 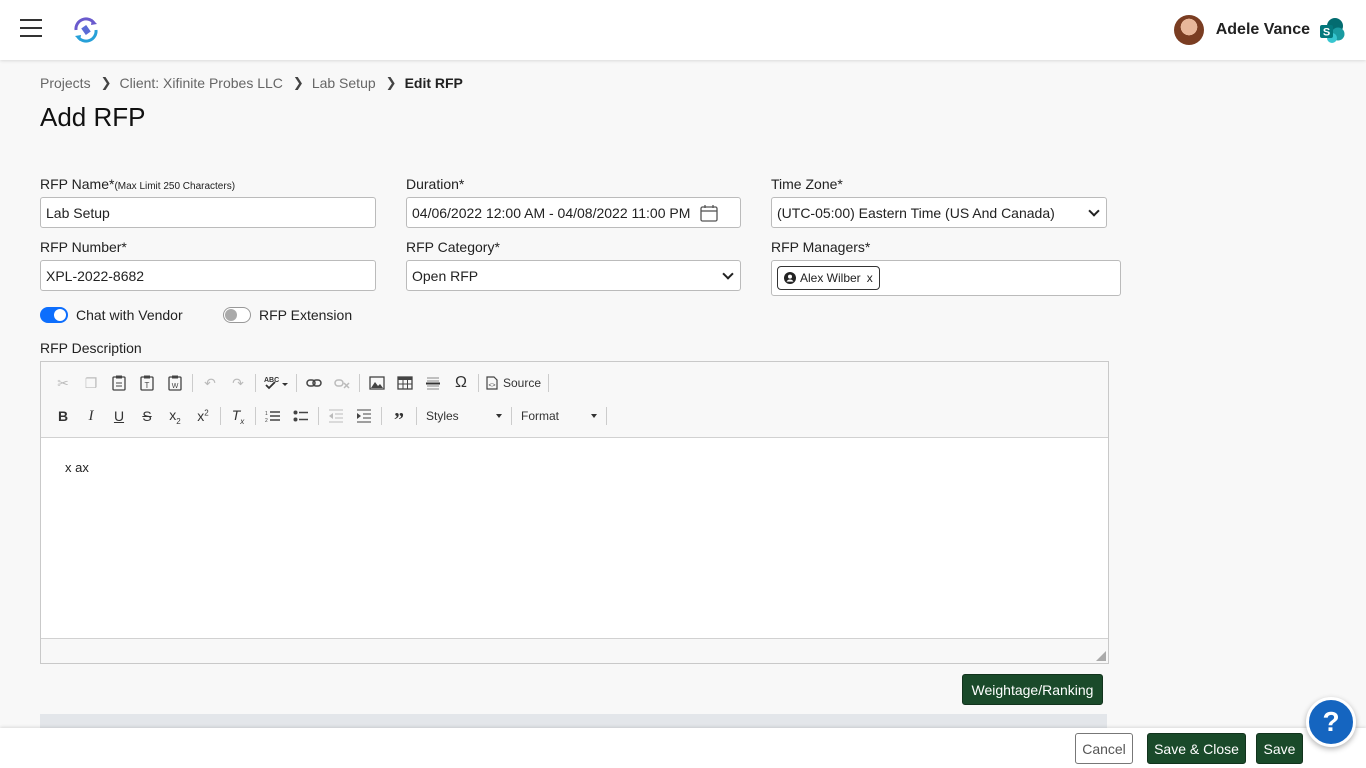 I want to click on chat-with-vendor-toggle: Chat with Vendor, so click(x=111, y=315).